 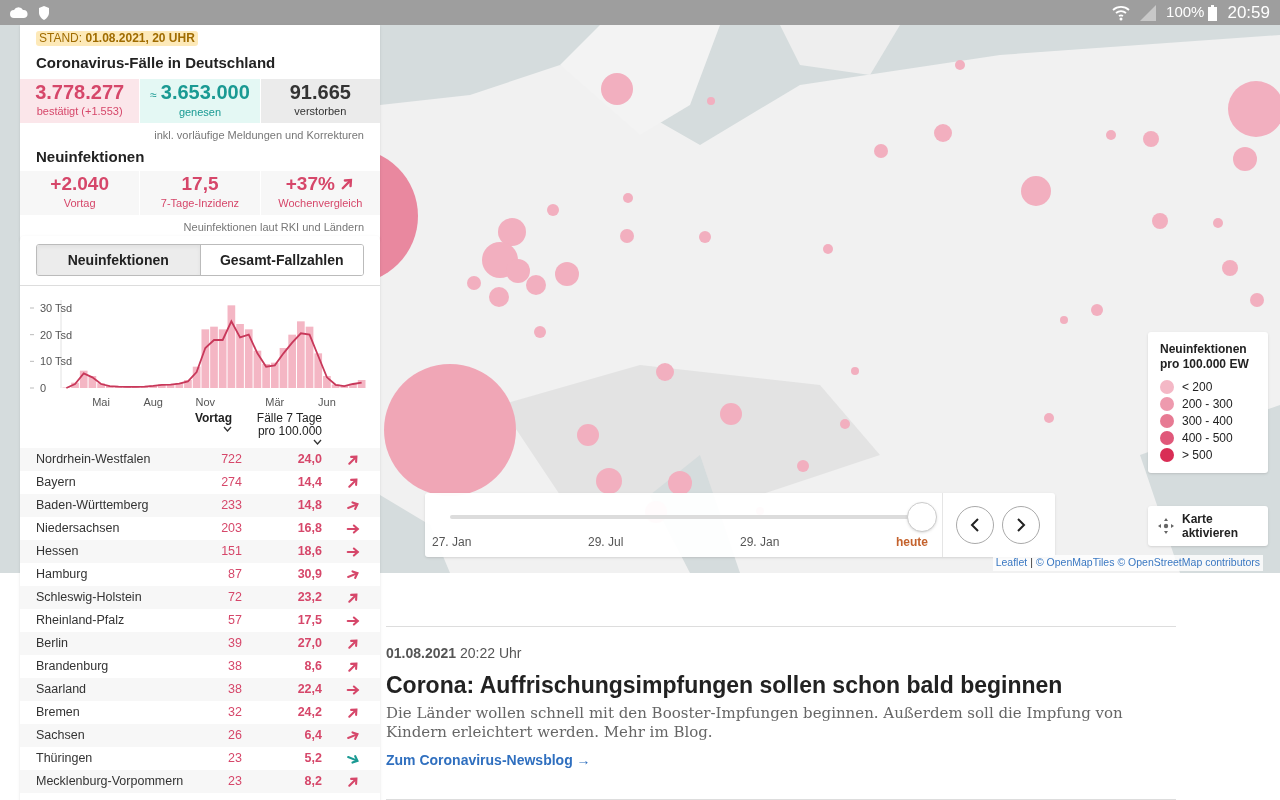 I want to click on new-label: 7-Tage-Inzidenz, so click(x=200, y=204).